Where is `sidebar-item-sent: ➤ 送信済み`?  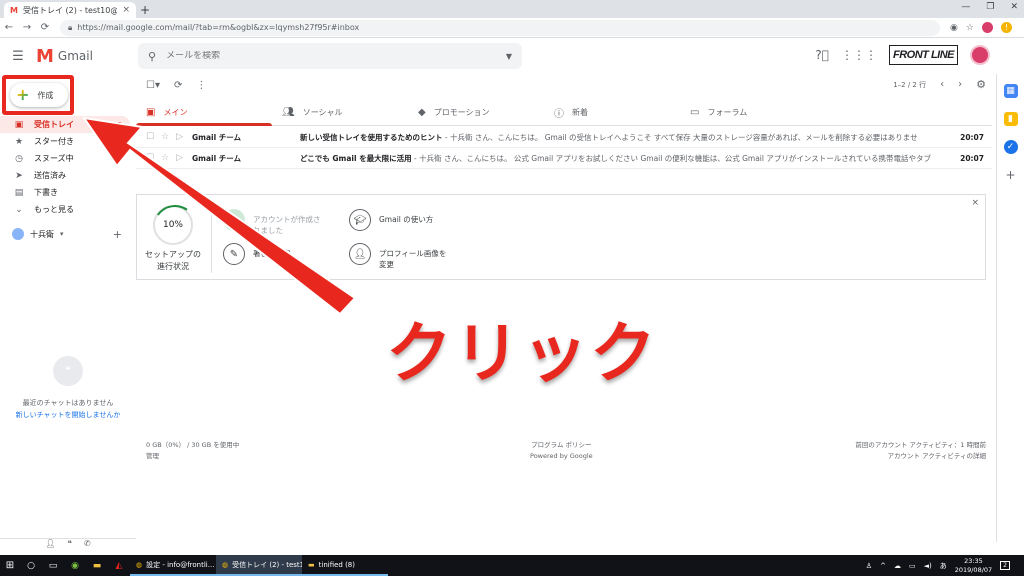 sidebar-item-sent: ➤ 送信済み is located at coordinates (65, 175).